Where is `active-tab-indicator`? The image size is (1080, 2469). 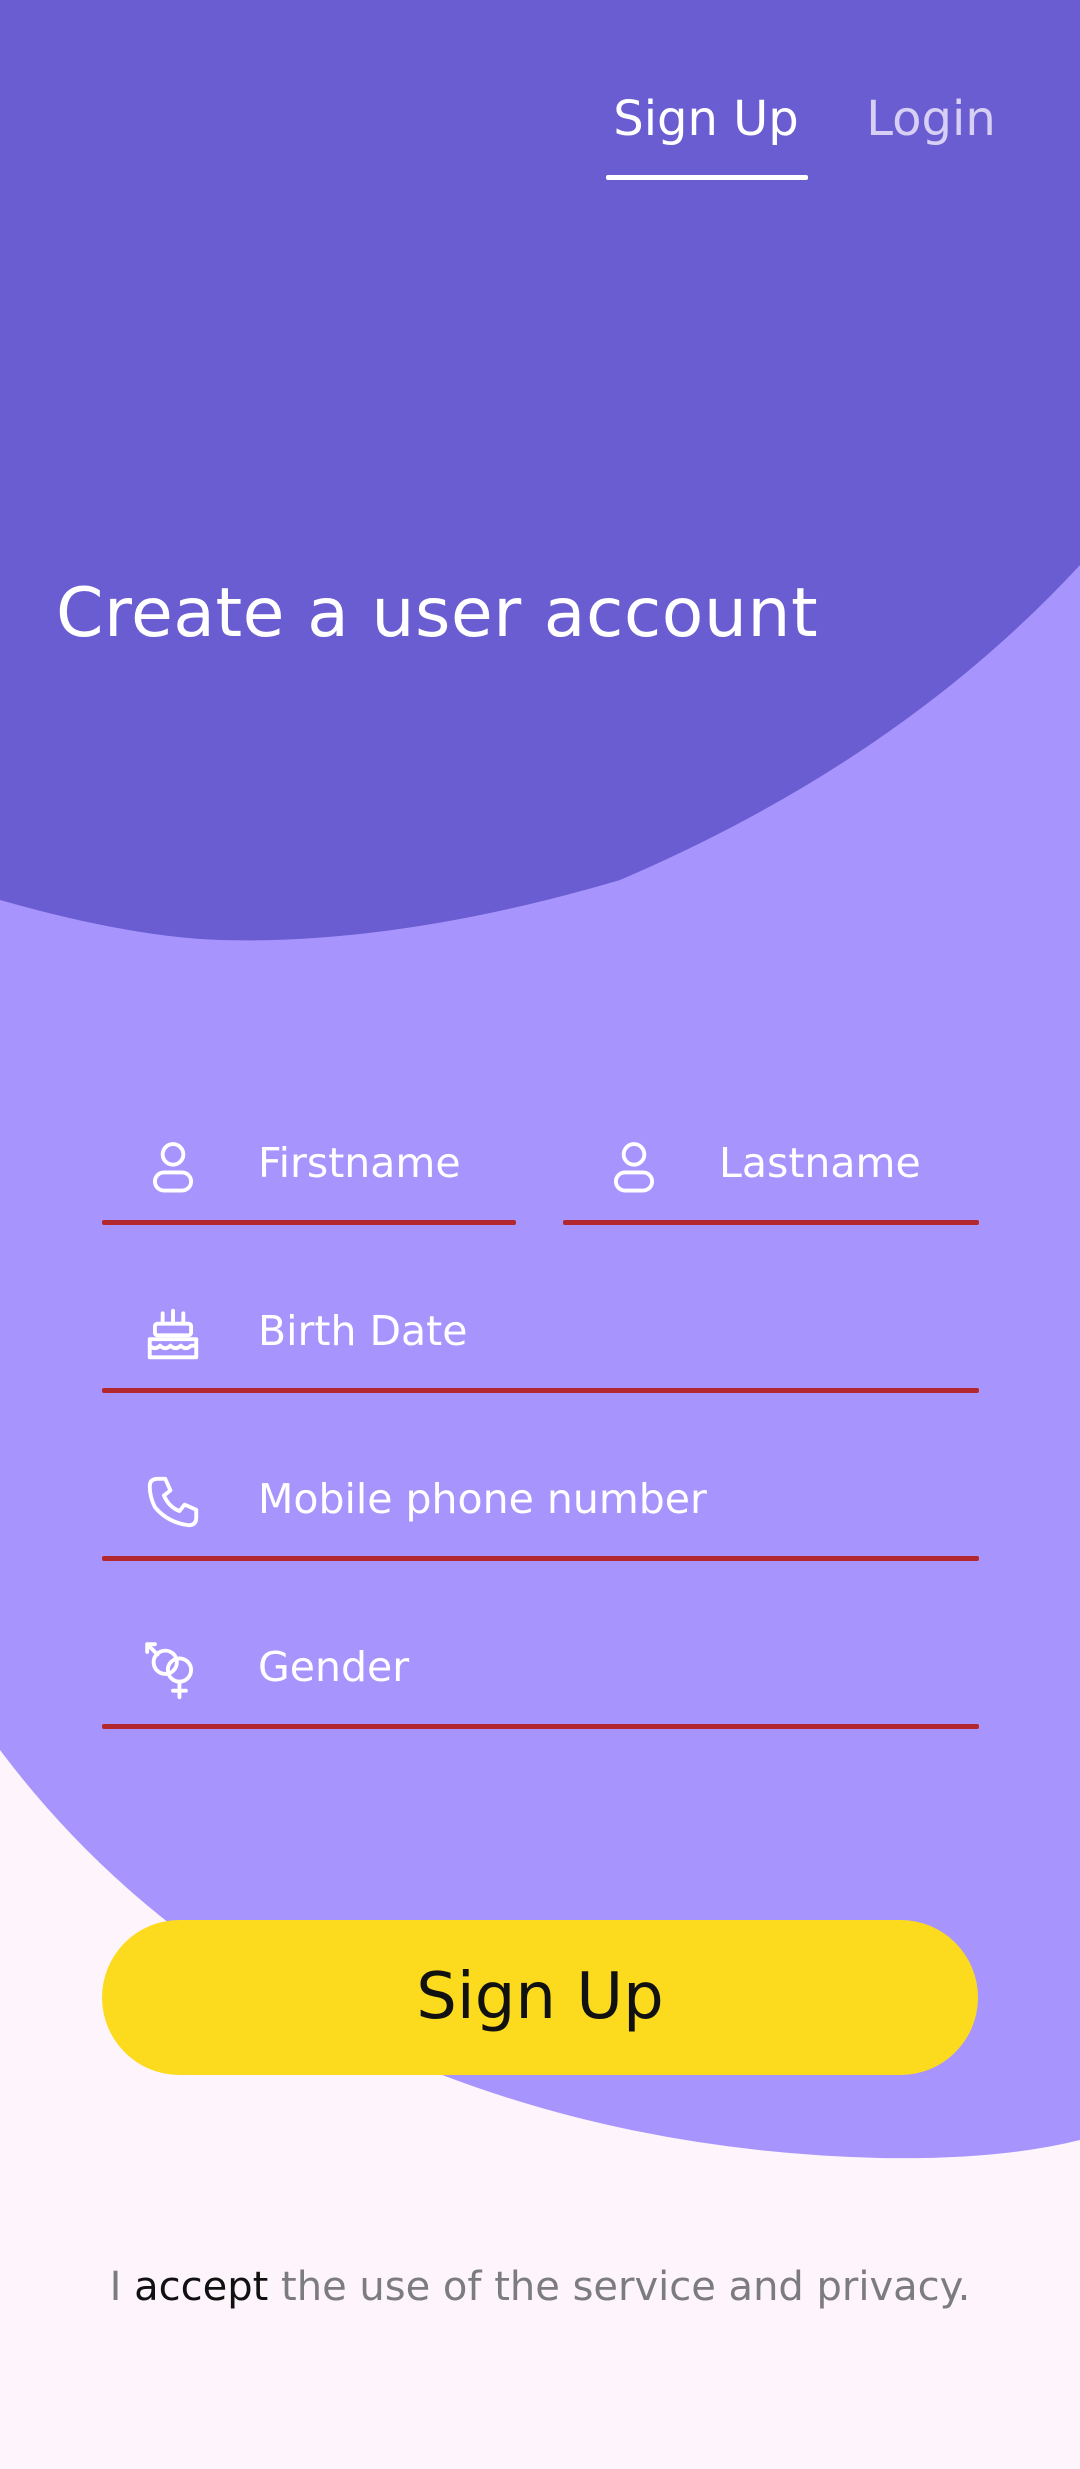
active-tab-indicator is located at coordinates (707, 177).